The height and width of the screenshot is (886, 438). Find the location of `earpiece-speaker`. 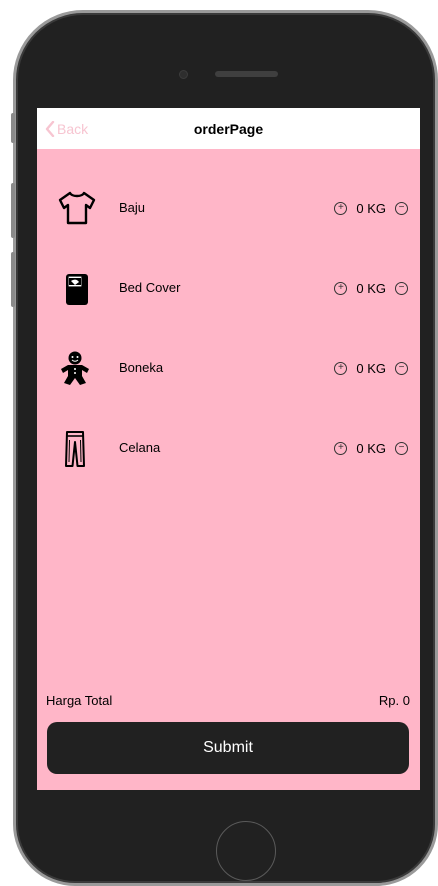

earpiece-speaker is located at coordinates (246, 74).